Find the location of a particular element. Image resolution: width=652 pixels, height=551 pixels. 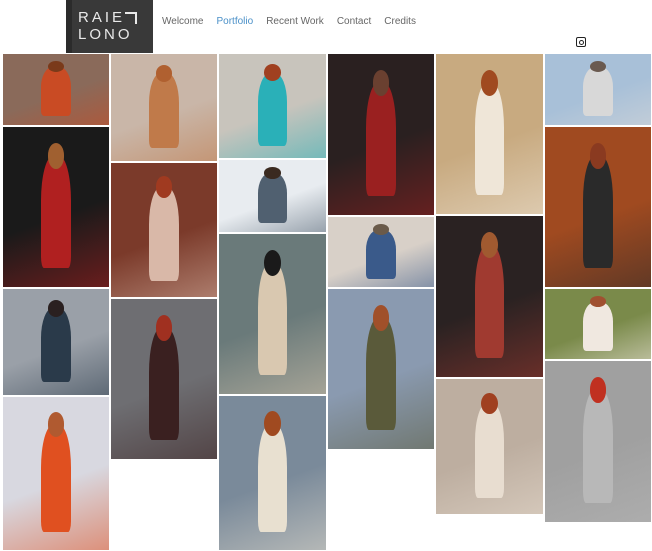

nav-portfolio: Portfolio is located at coordinates (235, 21).